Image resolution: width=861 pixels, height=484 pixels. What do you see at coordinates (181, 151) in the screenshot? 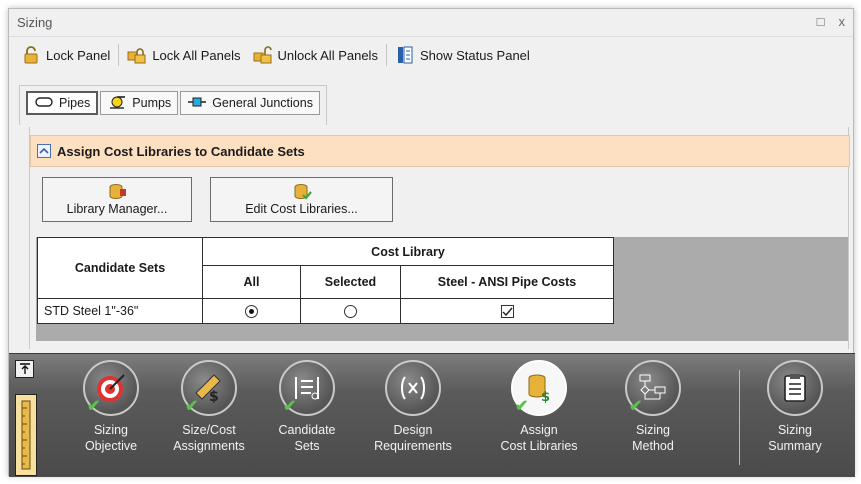
I see `section-title: Assign Cost Libraries to Candidate Sets` at bounding box center [181, 151].